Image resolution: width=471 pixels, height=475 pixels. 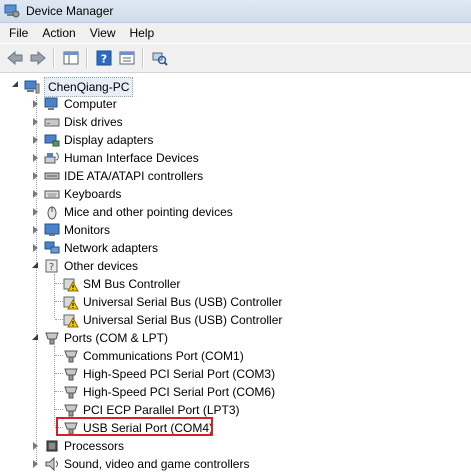 I want to click on expander-ide, so click(x=35, y=176).